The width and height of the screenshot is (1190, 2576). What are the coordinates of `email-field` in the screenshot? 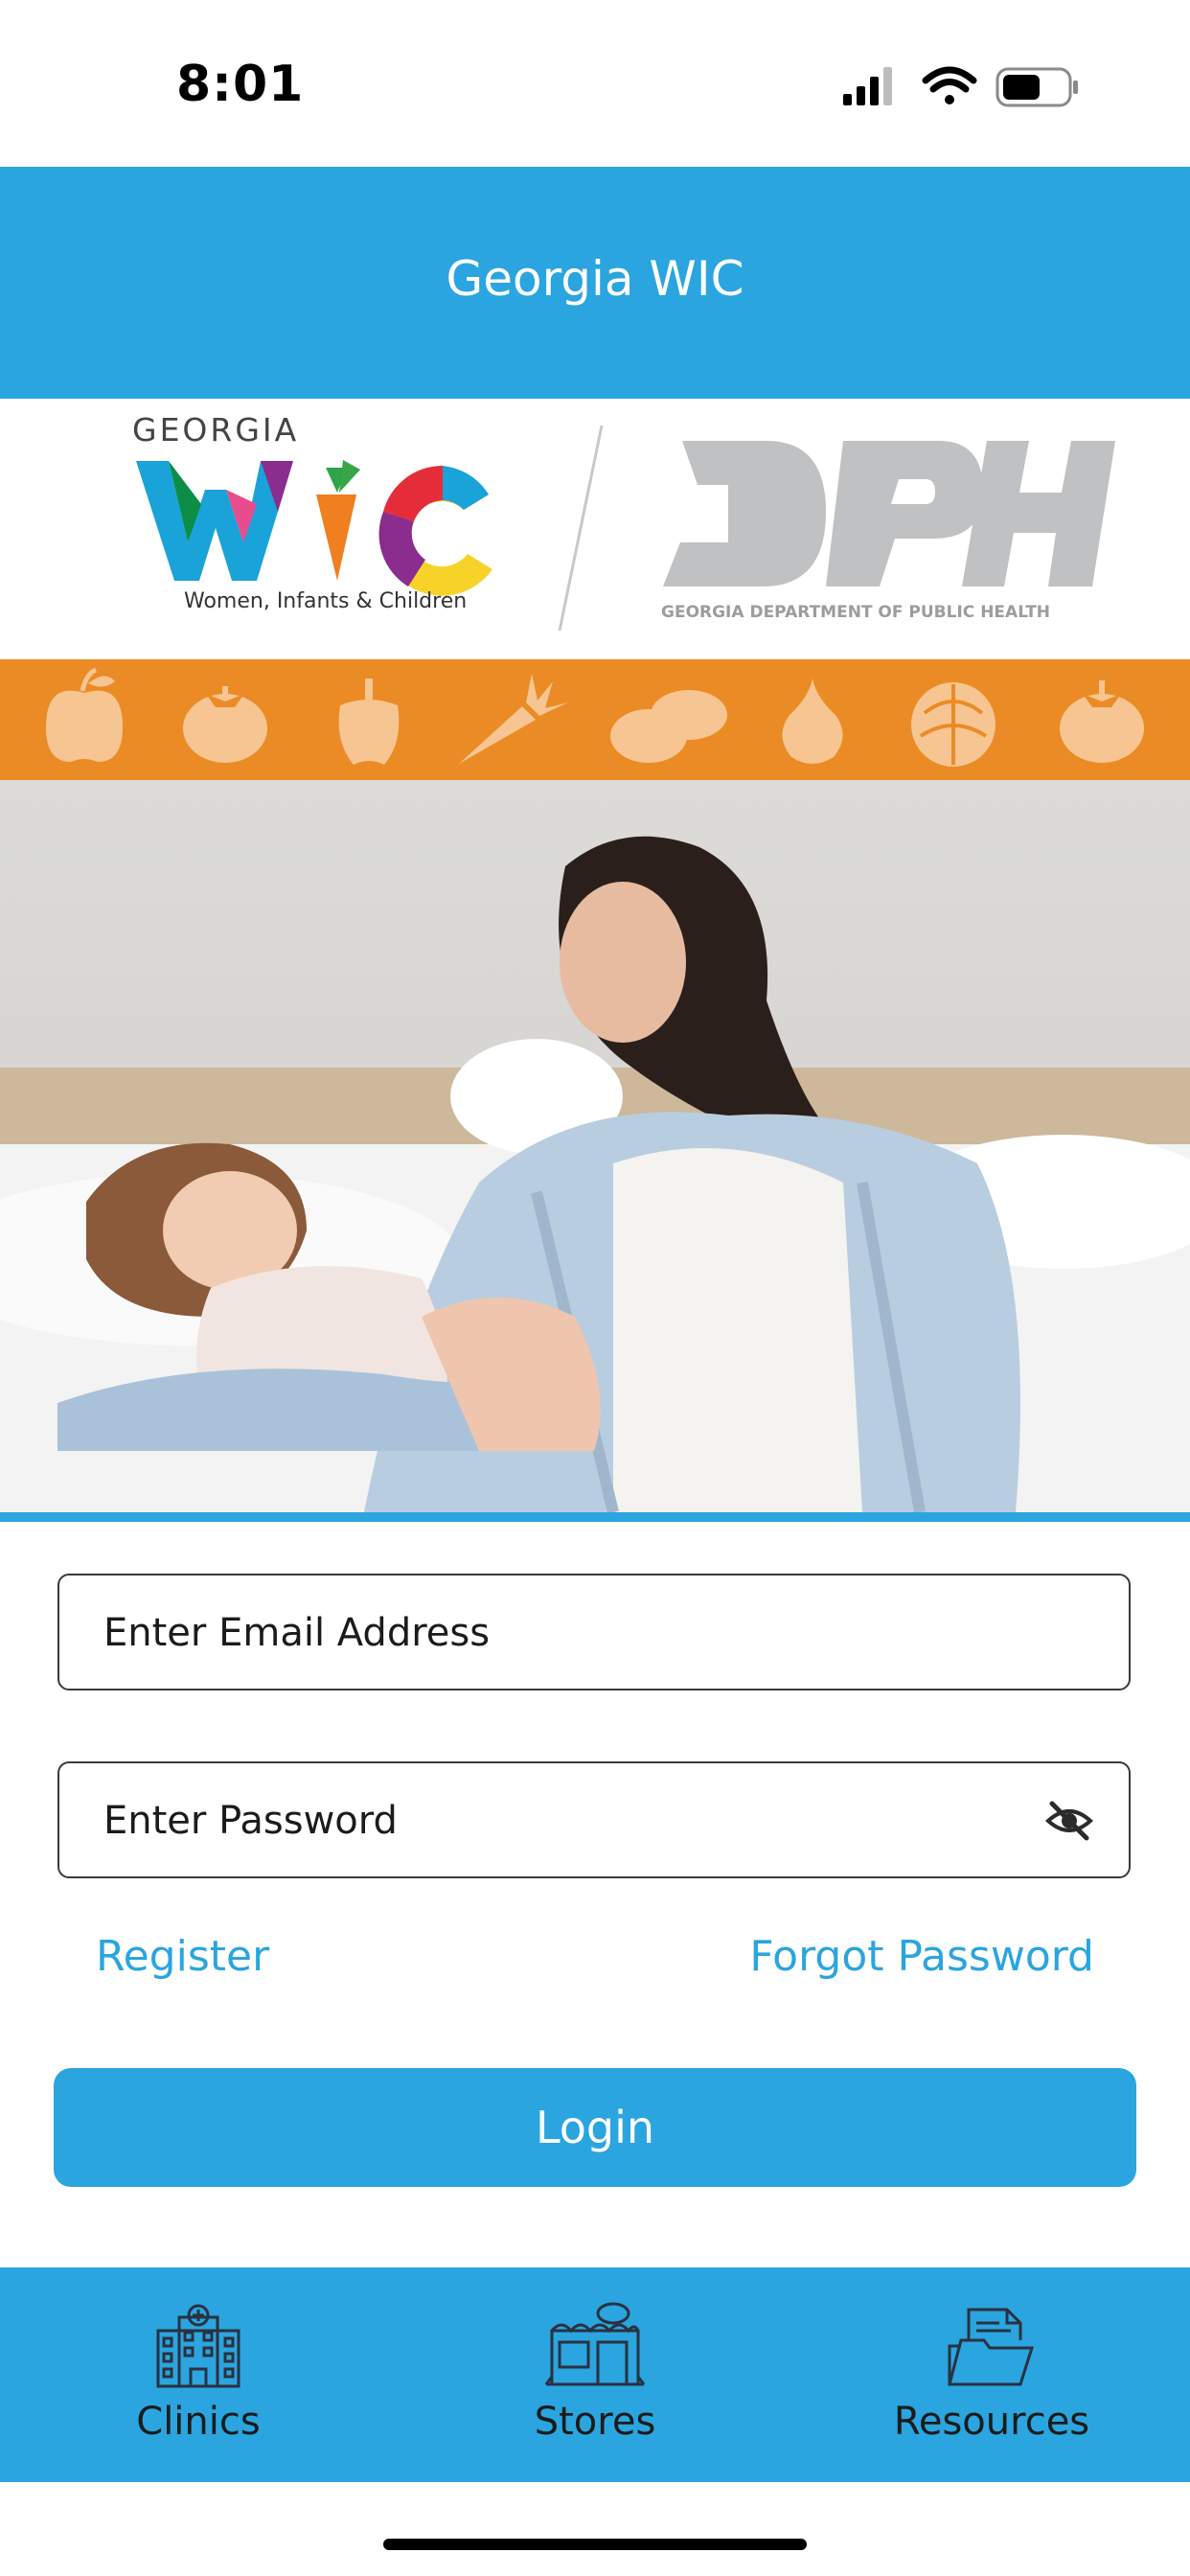 It's located at (594, 1632).